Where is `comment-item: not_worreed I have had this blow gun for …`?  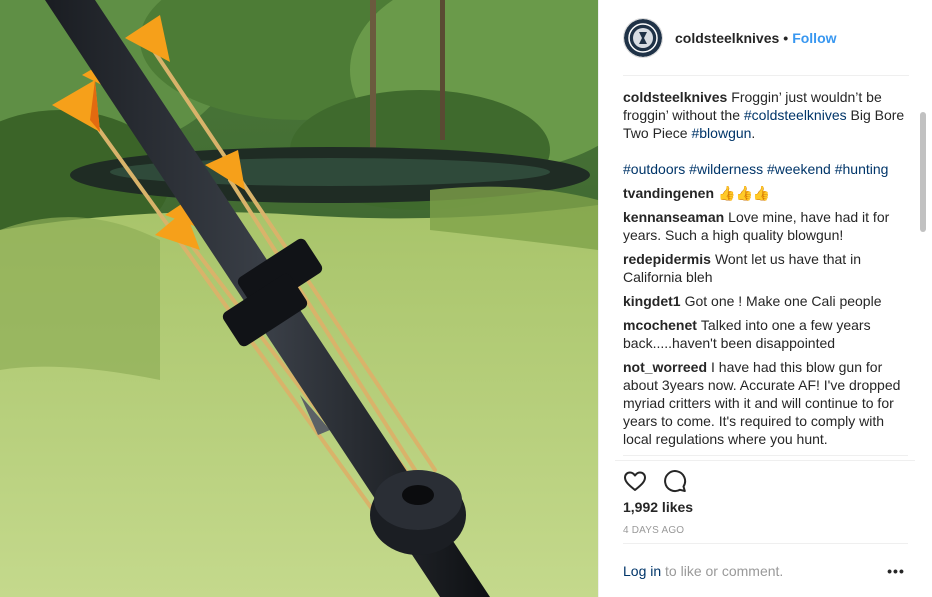 comment-item: not_worreed I have had this blow gun for … is located at coordinates (768, 403).